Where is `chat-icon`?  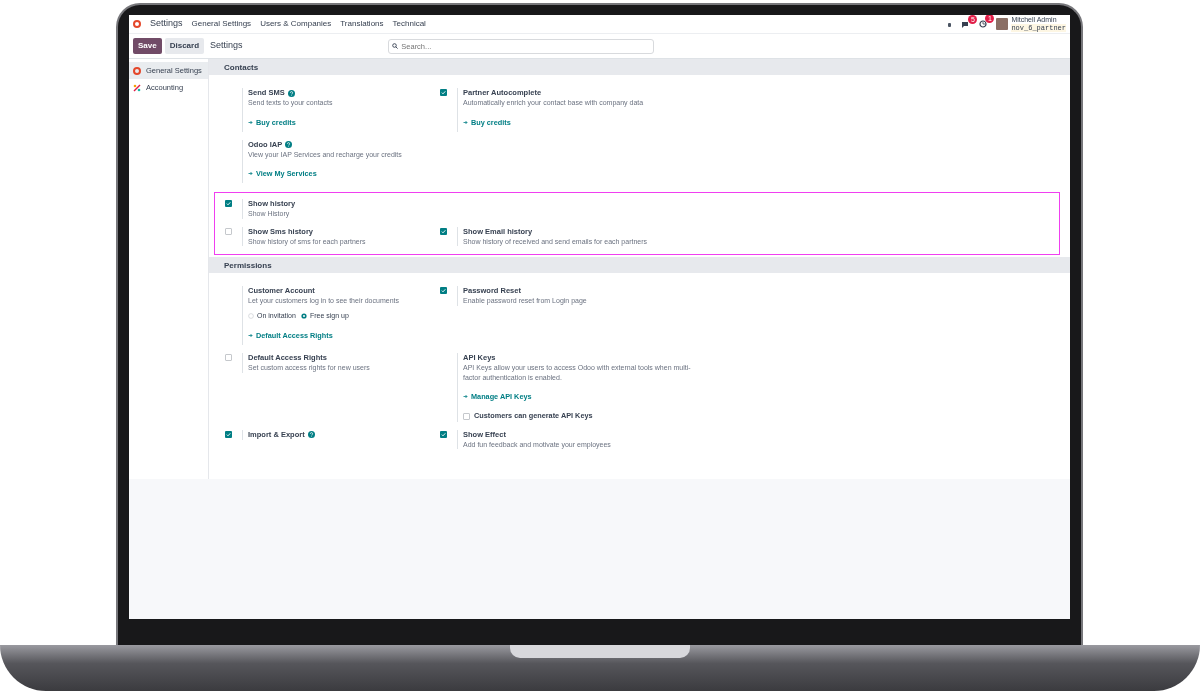
chat-icon is located at coordinates (966, 24).